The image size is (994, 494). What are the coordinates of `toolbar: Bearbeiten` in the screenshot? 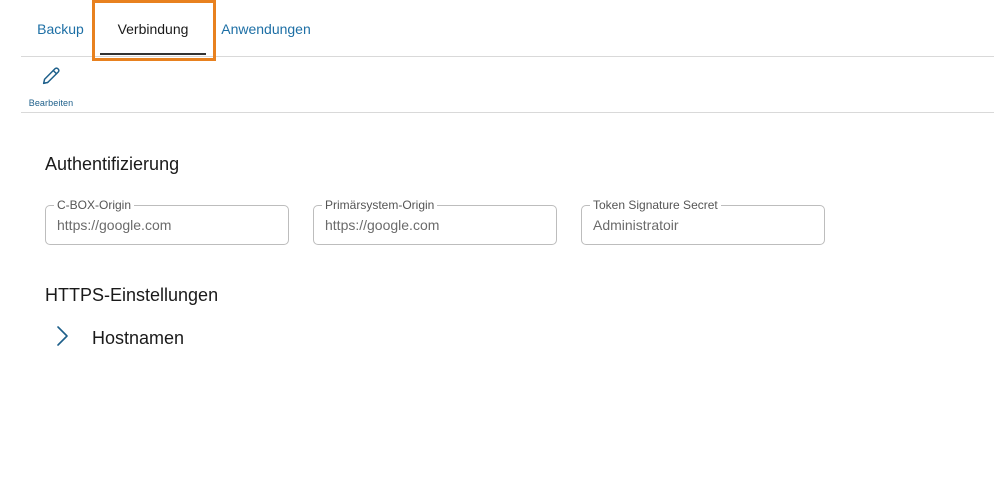 It's located at (507, 85).